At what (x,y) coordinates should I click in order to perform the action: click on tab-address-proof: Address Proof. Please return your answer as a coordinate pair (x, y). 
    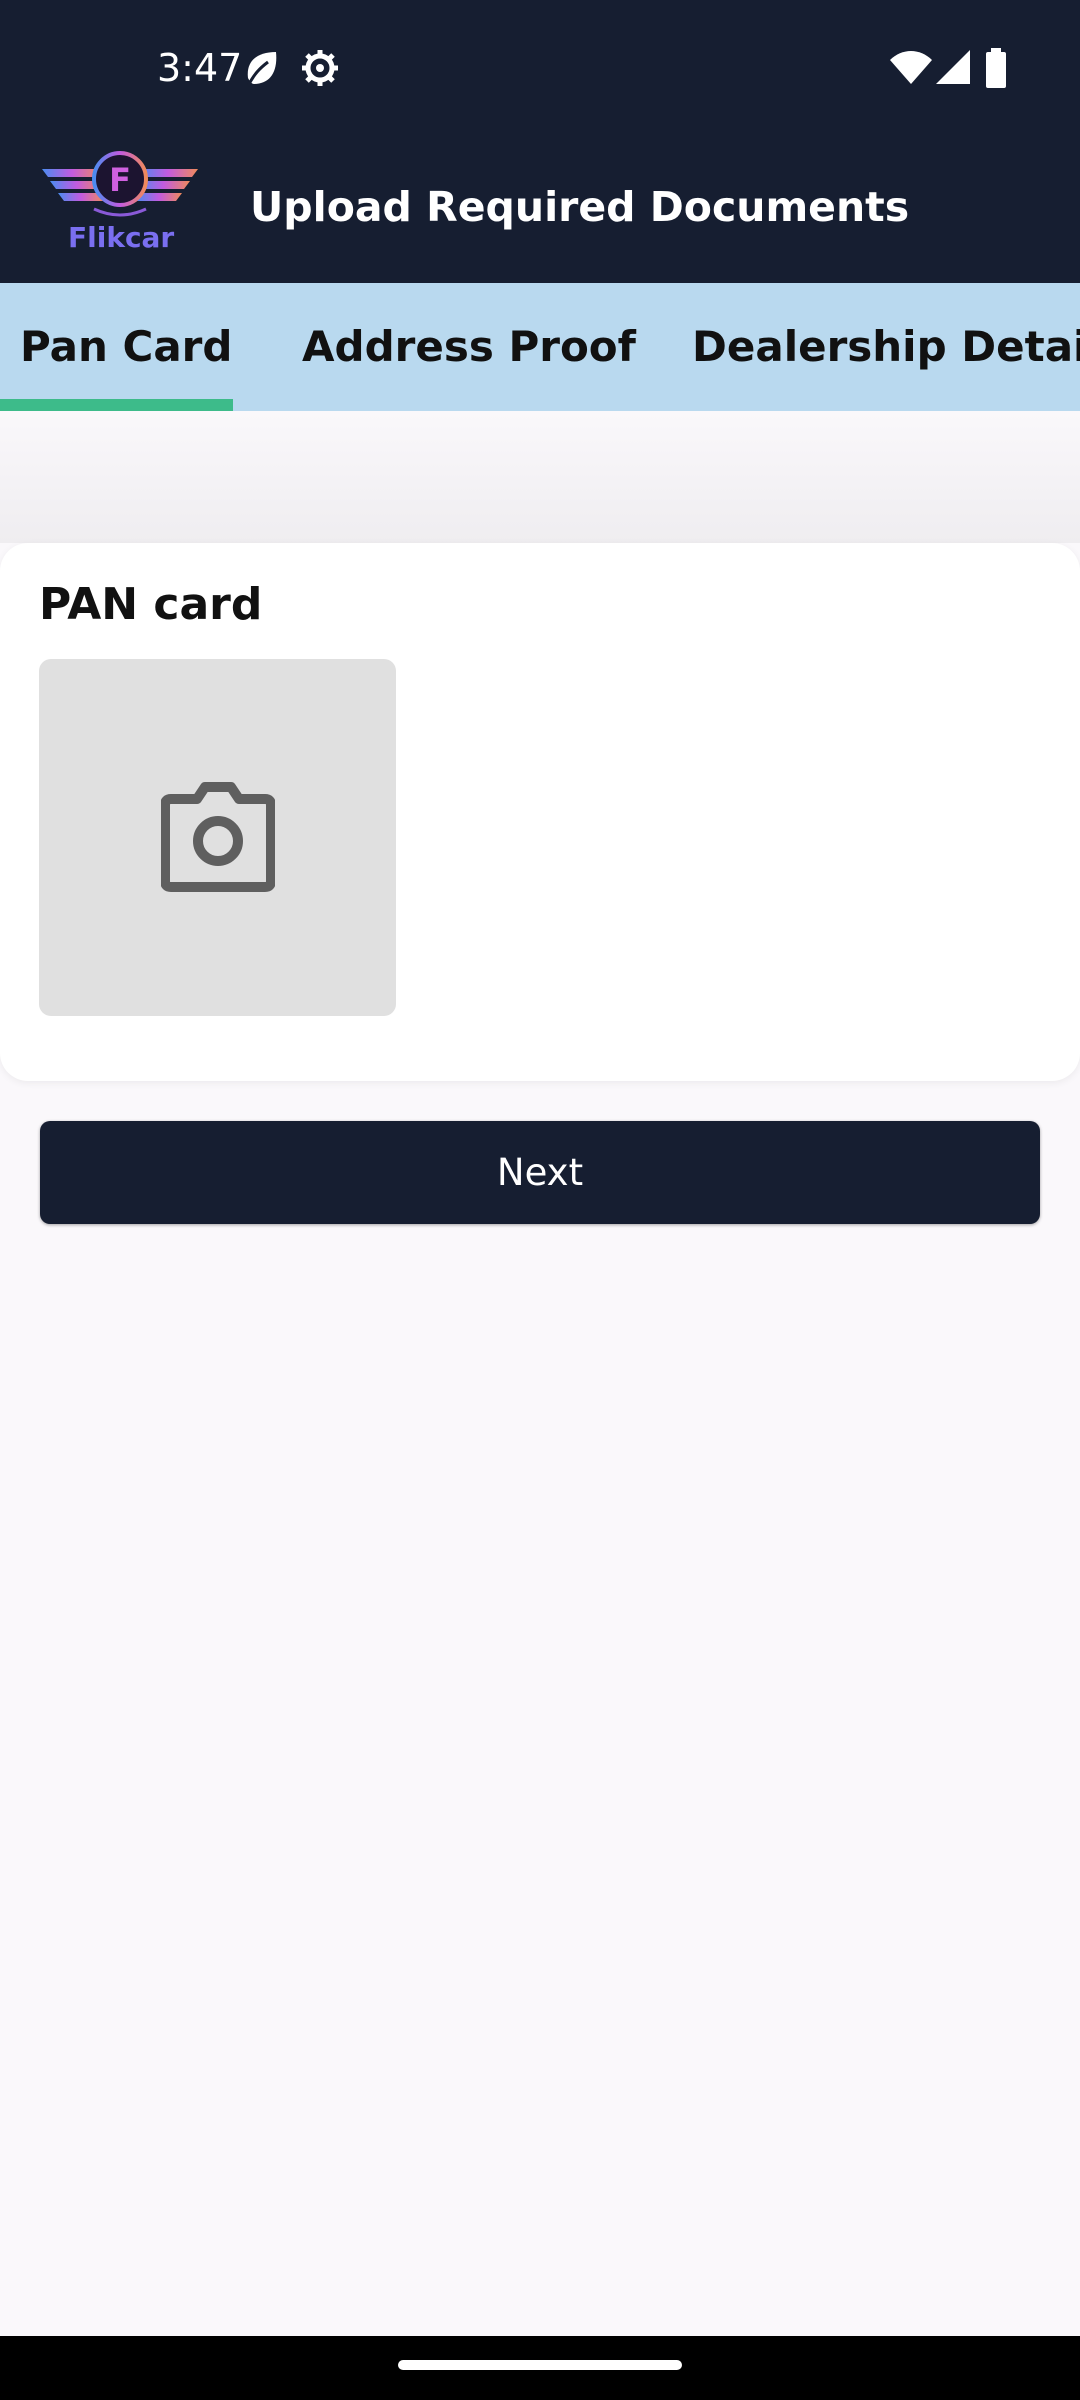
    Looking at the image, I should click on (469, 347).